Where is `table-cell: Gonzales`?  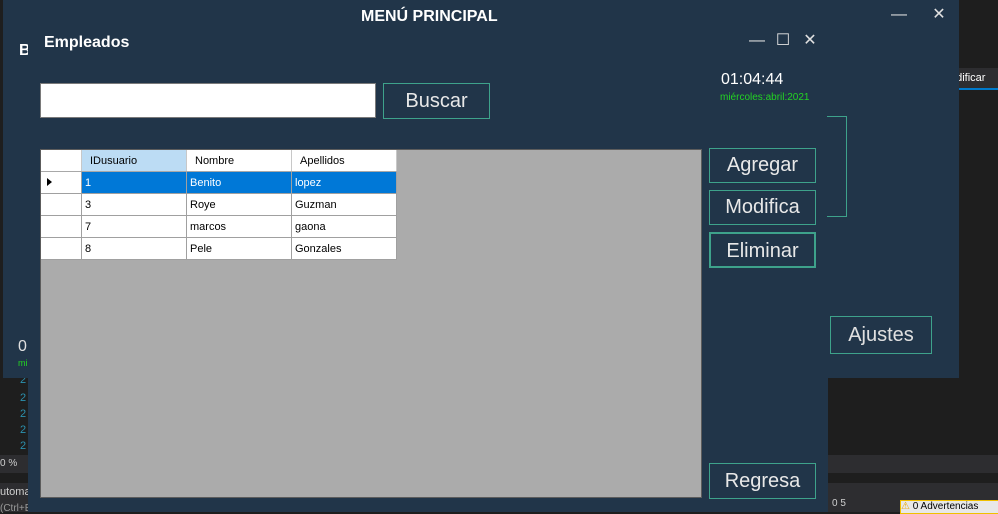
table-cell: Gonzales is located at coordinates (344, 248).